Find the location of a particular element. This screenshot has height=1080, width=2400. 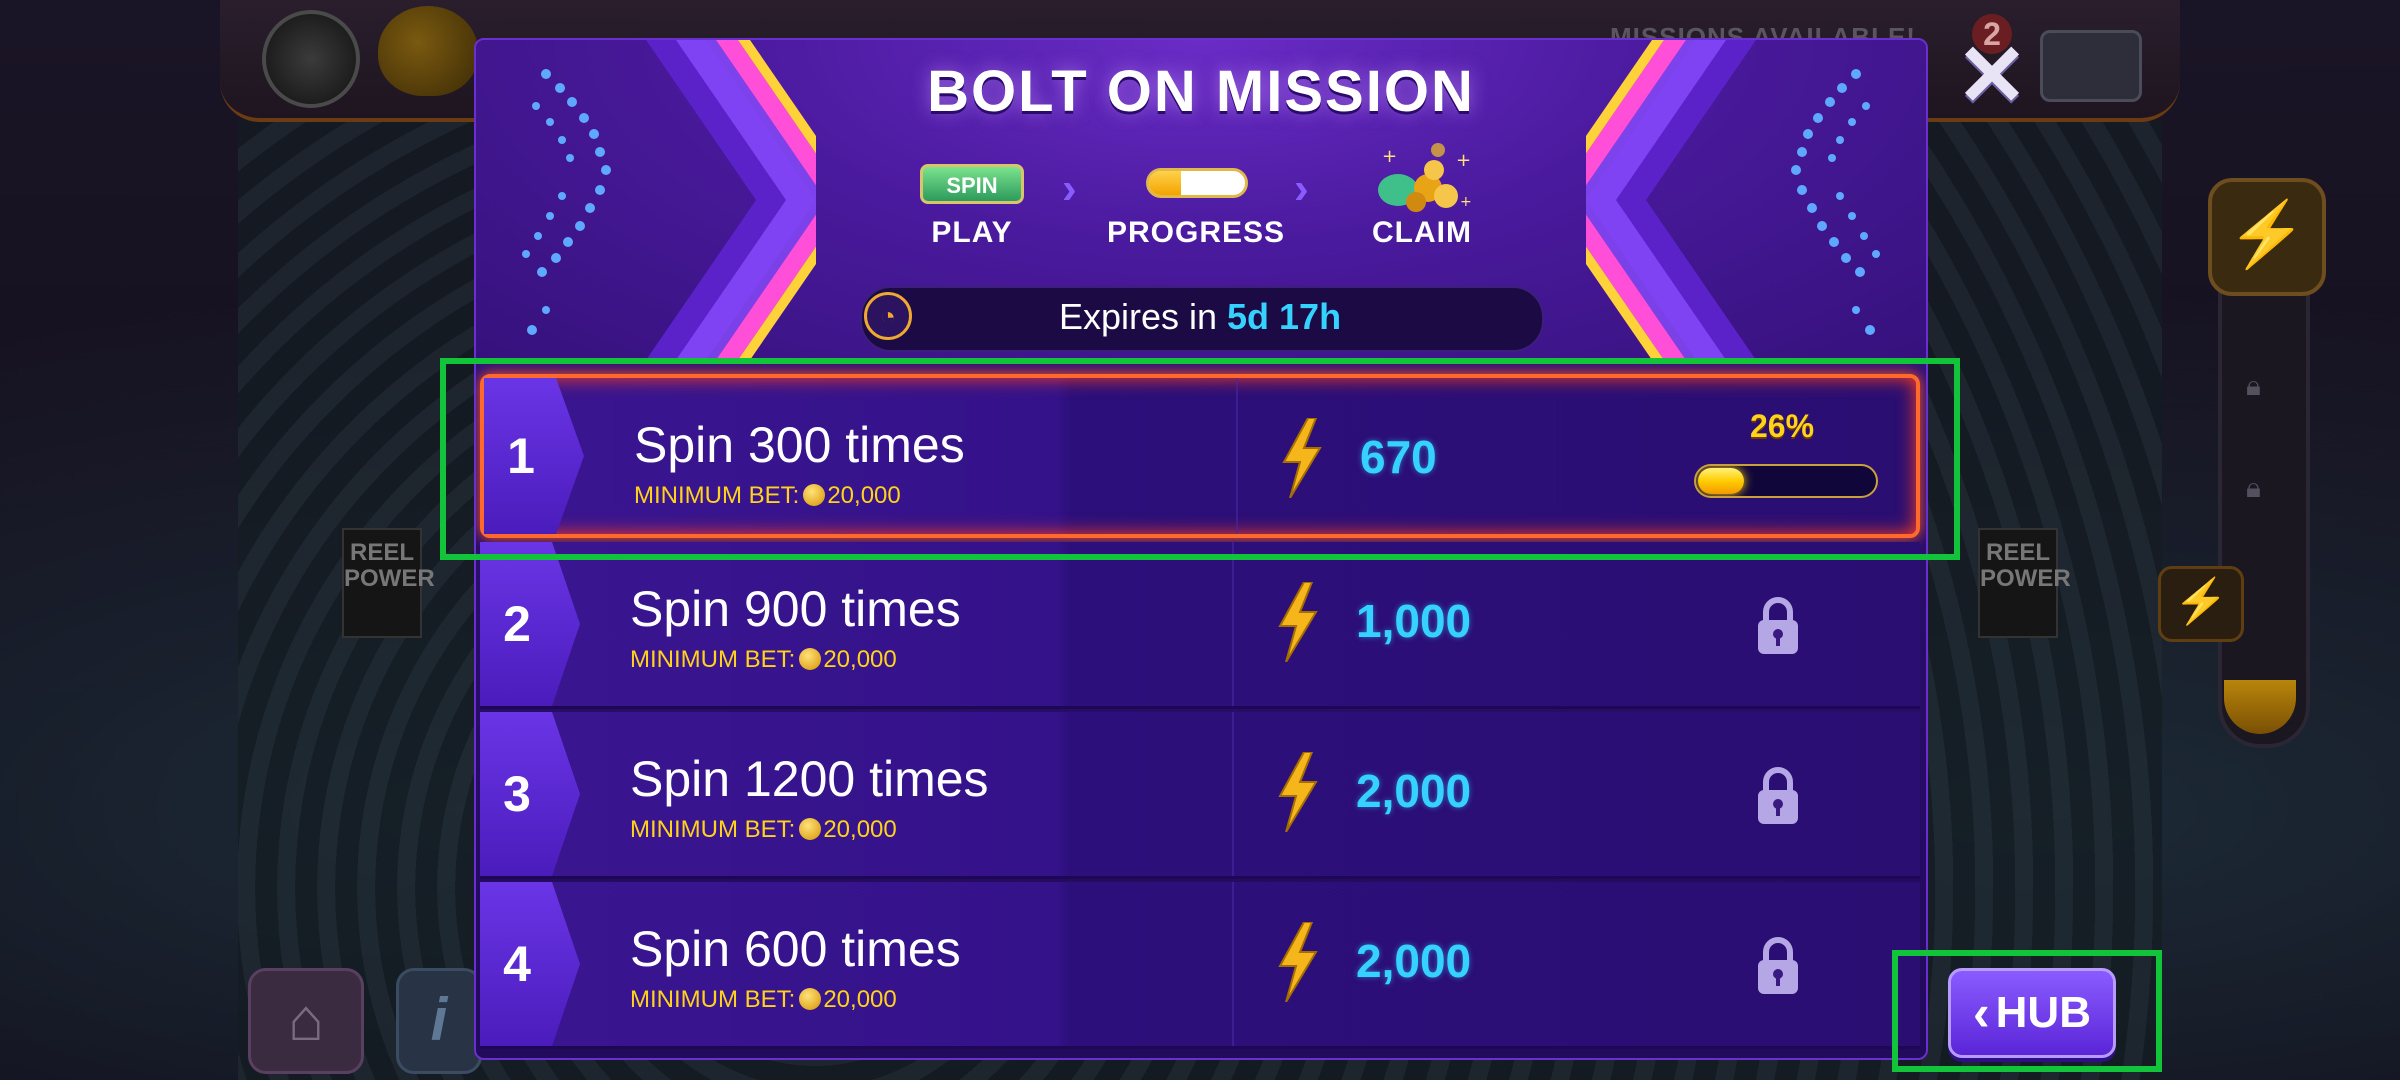

step-label-claim: CLAIM is located at coordinates (1422, 232).